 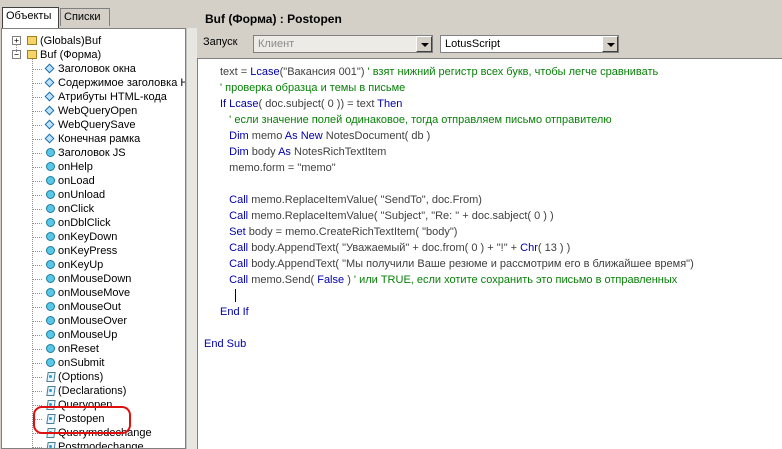 I want to click on code-keyword: Dim, so click(x=236, y=152).